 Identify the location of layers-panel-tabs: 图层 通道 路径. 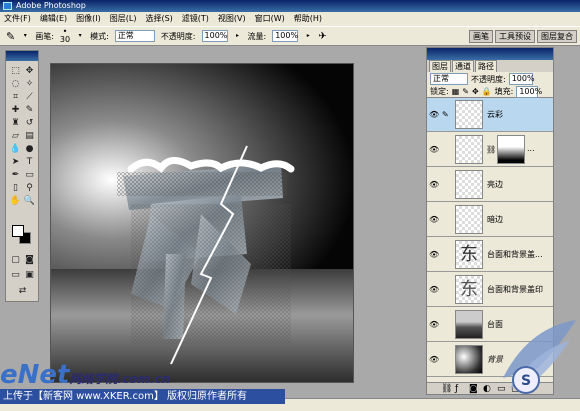
(490, 66).